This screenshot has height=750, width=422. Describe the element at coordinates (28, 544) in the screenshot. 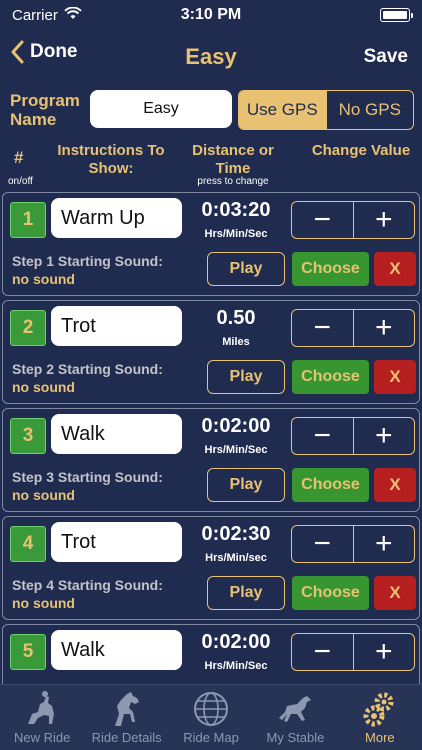

I see `step-number-toggle: 4` at that location.